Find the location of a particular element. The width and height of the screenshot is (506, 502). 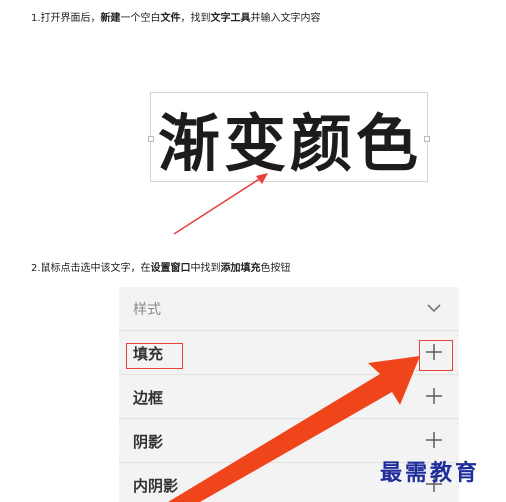

watermark: 最需教育 is located at coordinates (430, 473).